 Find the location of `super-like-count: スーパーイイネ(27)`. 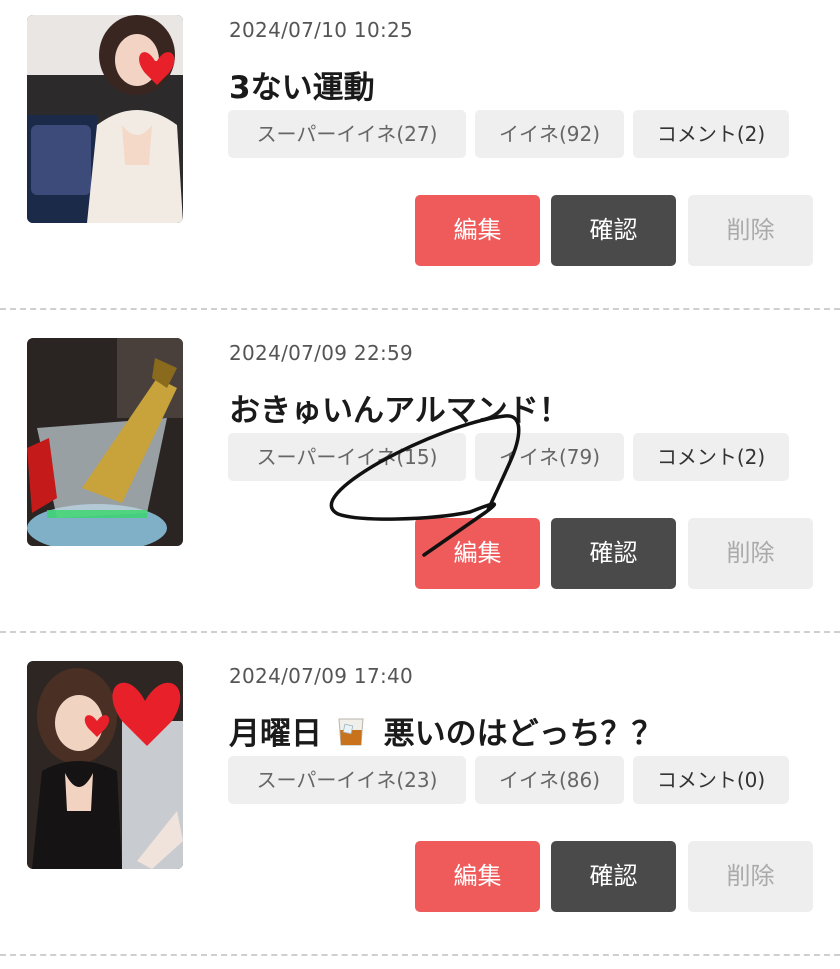

super-like-count: スーパーイイネ(27) is located at coordinates (347, 134).